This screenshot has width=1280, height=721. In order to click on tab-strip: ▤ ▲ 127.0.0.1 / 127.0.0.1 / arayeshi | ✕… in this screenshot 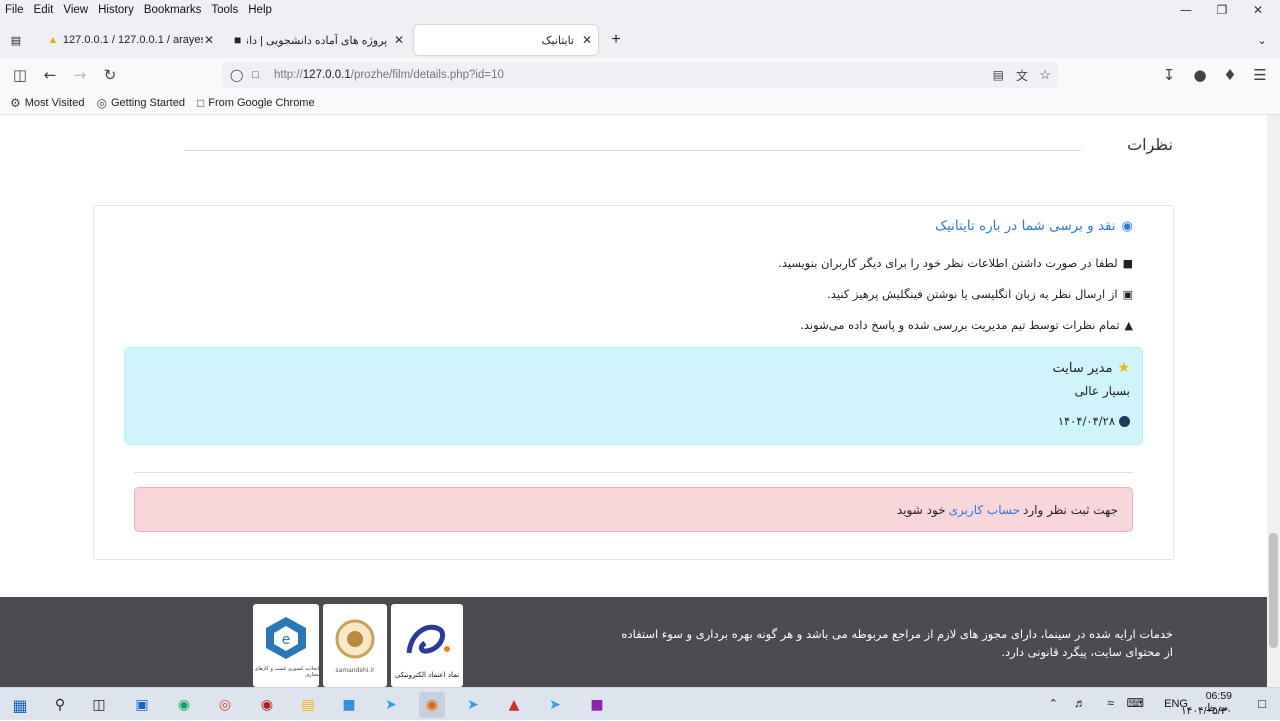, I will do `click(640, 39)`.